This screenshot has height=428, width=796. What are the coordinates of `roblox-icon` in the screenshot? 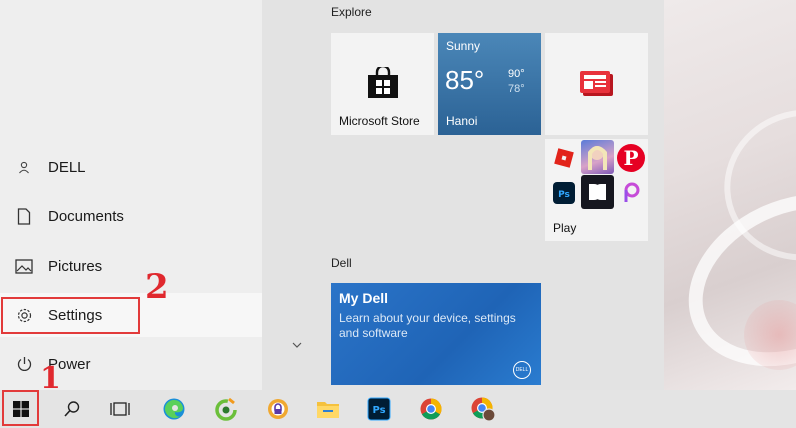 It's located at (564, 158).